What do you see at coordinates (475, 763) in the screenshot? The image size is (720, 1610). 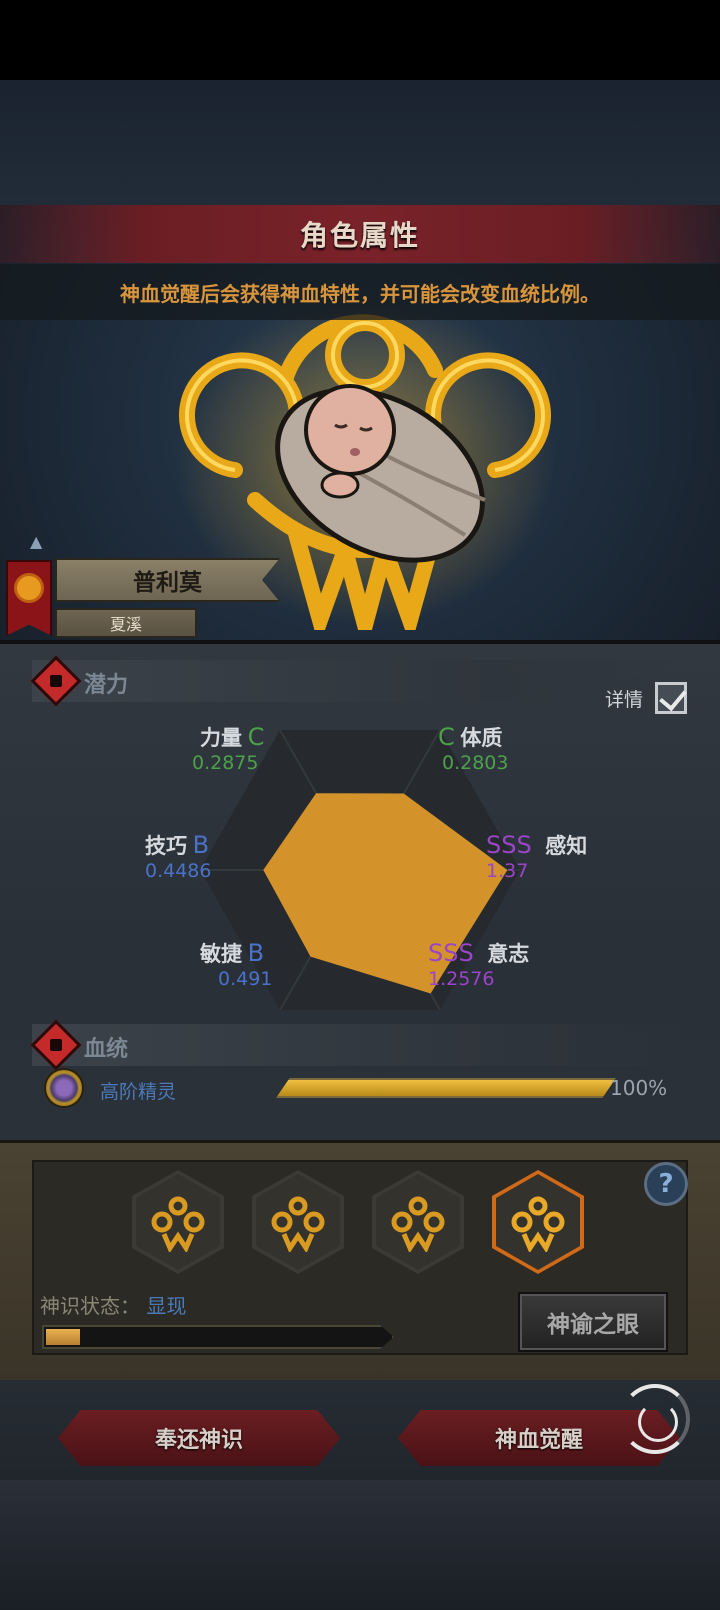 I see `stat-value: 0.2803` at bounding box center [475, 763].